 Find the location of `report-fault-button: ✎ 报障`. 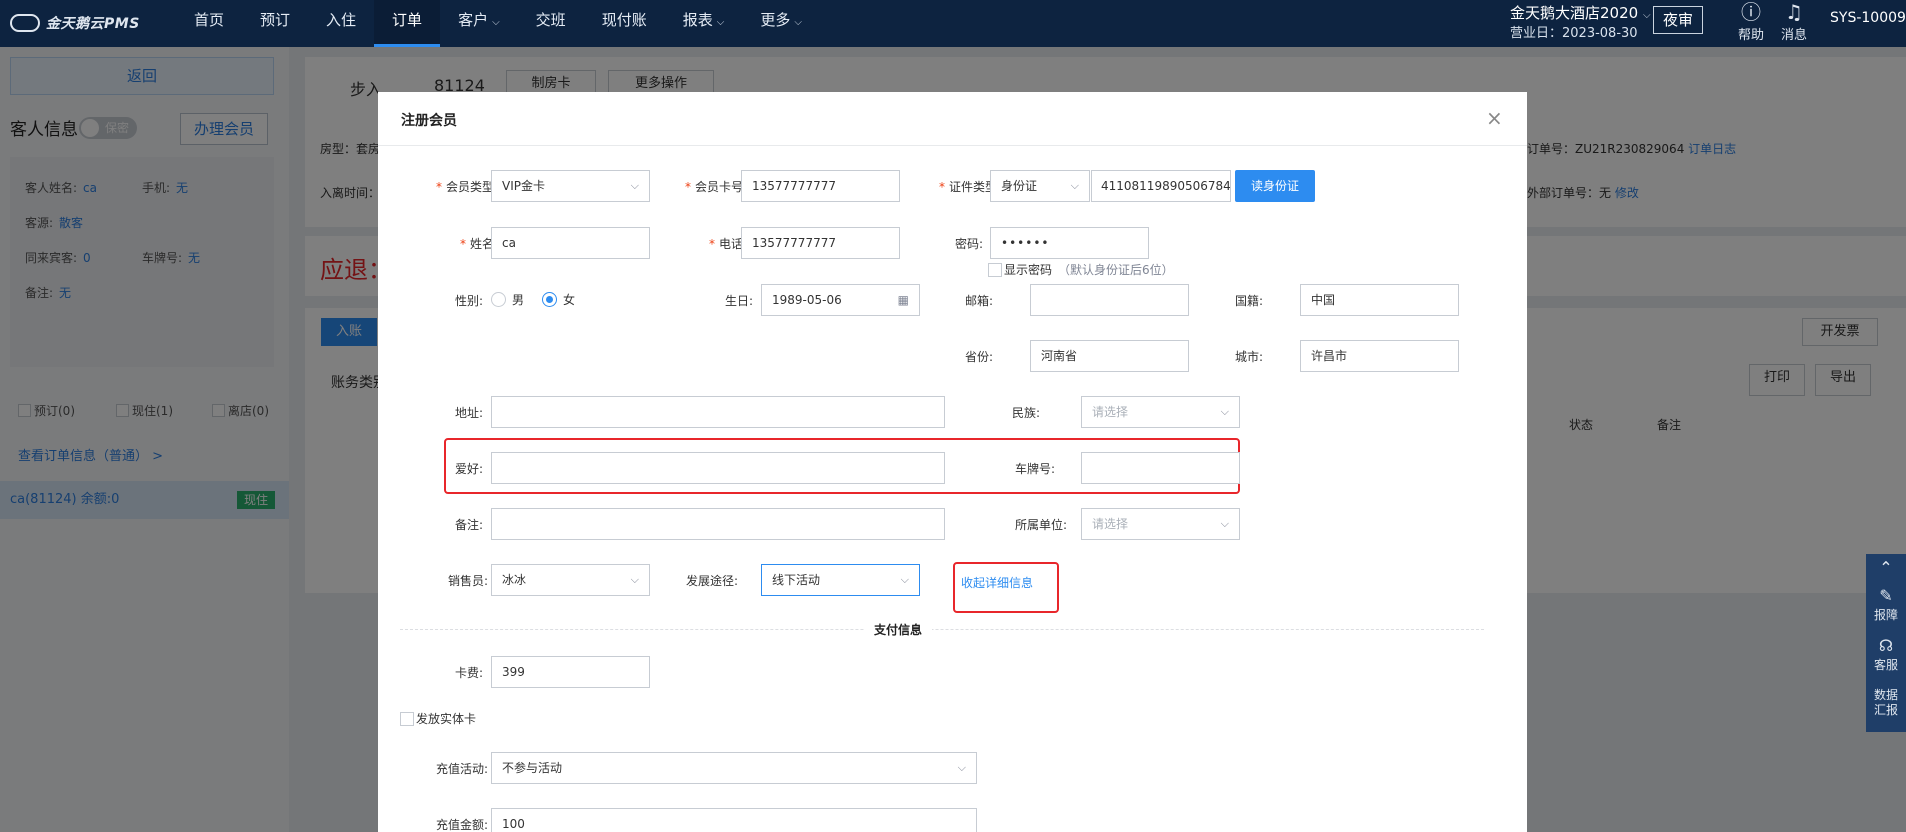

report-fault-button: ✎ 报障 is located at coordinates (1886, 604).